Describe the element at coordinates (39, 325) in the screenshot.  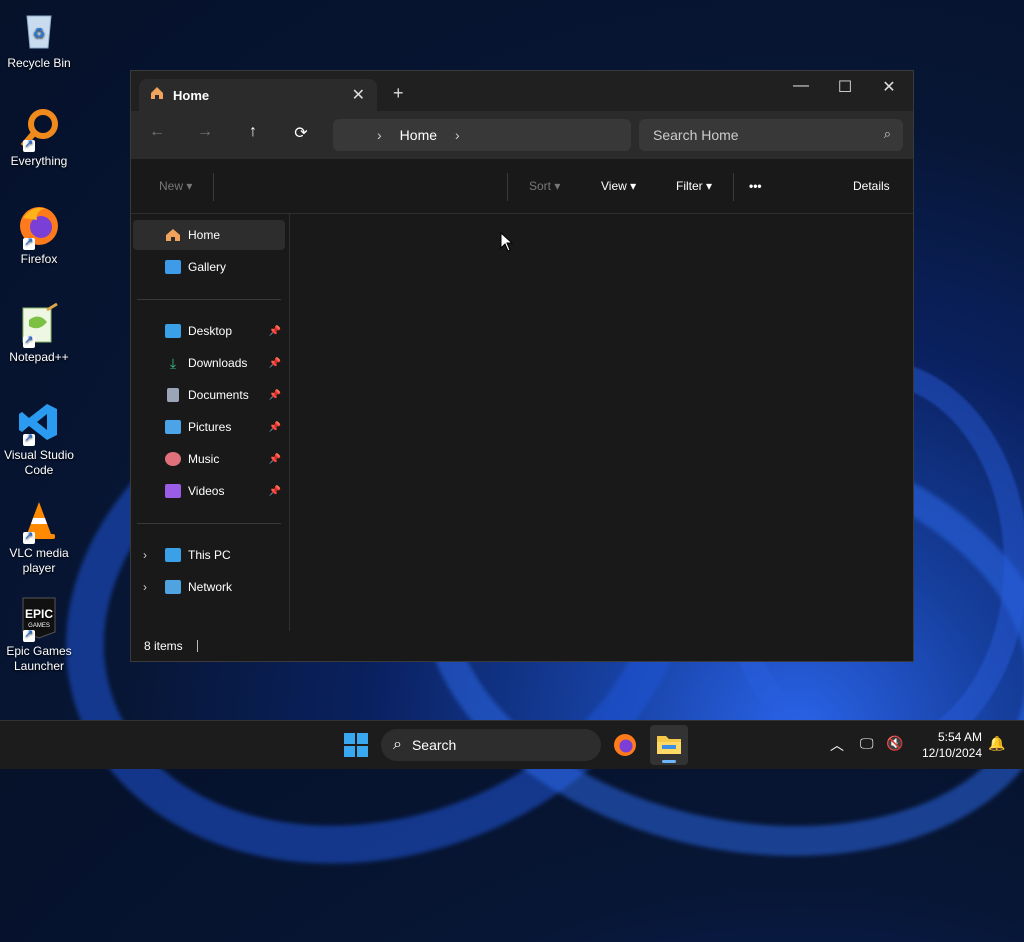
I see `notepad-plus-plus-icon` at that location.